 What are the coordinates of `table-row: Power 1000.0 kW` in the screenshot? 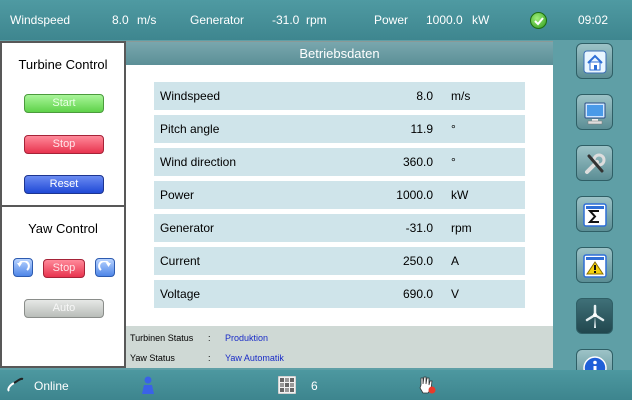 It's located at (339, 195).